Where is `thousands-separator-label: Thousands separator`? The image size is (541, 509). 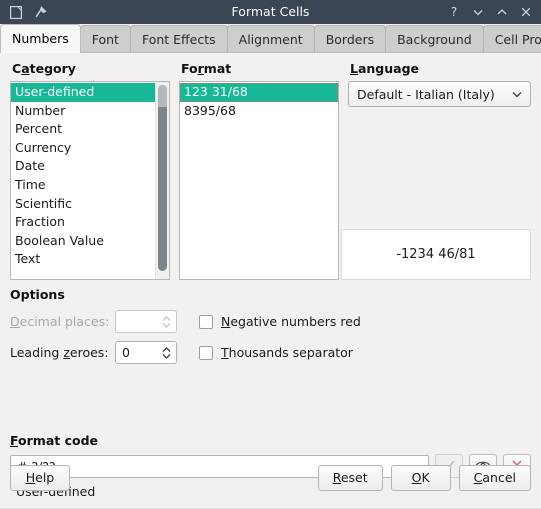 thousands-separator-label: Thousands separator is located at coordinates (287, 352).